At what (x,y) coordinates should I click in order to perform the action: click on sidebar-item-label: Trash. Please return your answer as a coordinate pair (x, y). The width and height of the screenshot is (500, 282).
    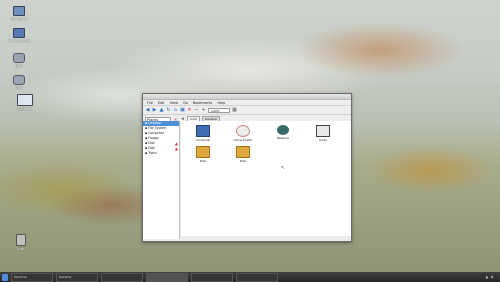
    Looking at the image, I should click on (152, 153).